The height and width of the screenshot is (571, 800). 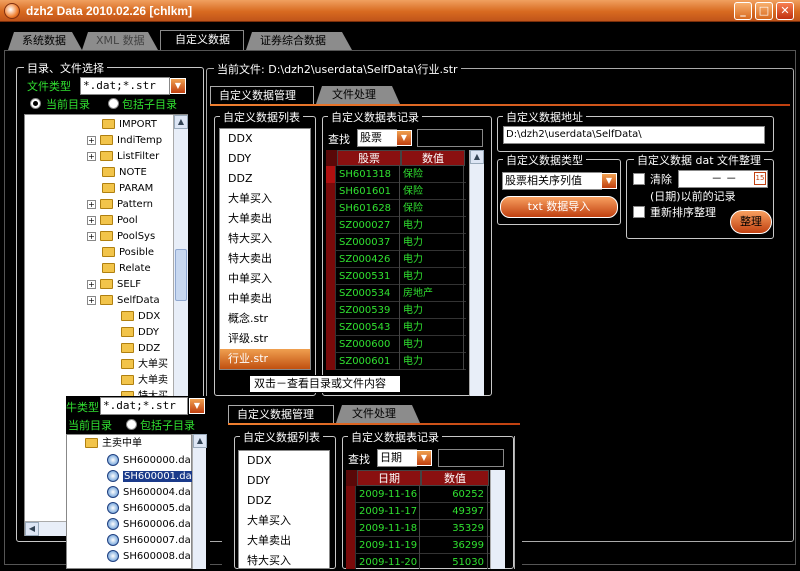 What do you see at coordinates (471, 458) in the screenshot?
I see `overlay-search-input` at bounding box center [471, 458].